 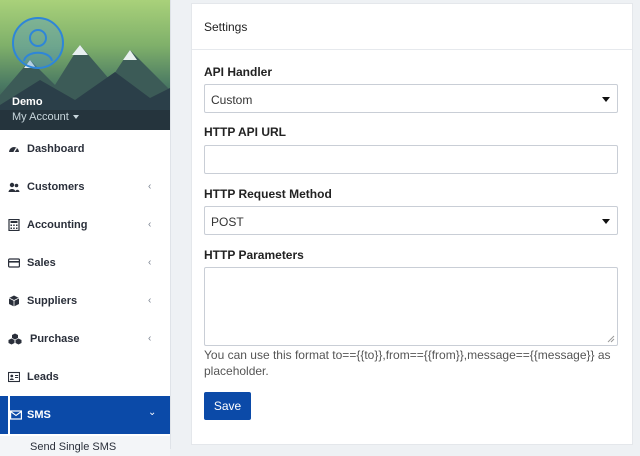 What do you see at coordinates (412, 27) in the screenshot?
I see `card-header: Settings` at bounding box center [412, 27].